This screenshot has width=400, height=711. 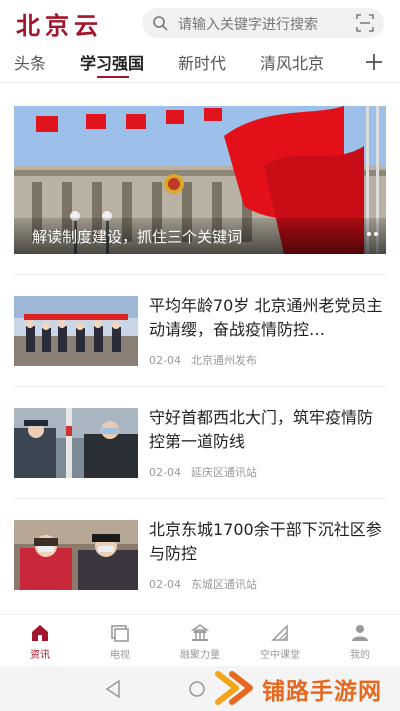 What do you see at coordinates (322, 692) in the screenshot?
I see `watermark-text: 铺路手游网` at bounding box center [322, 692].